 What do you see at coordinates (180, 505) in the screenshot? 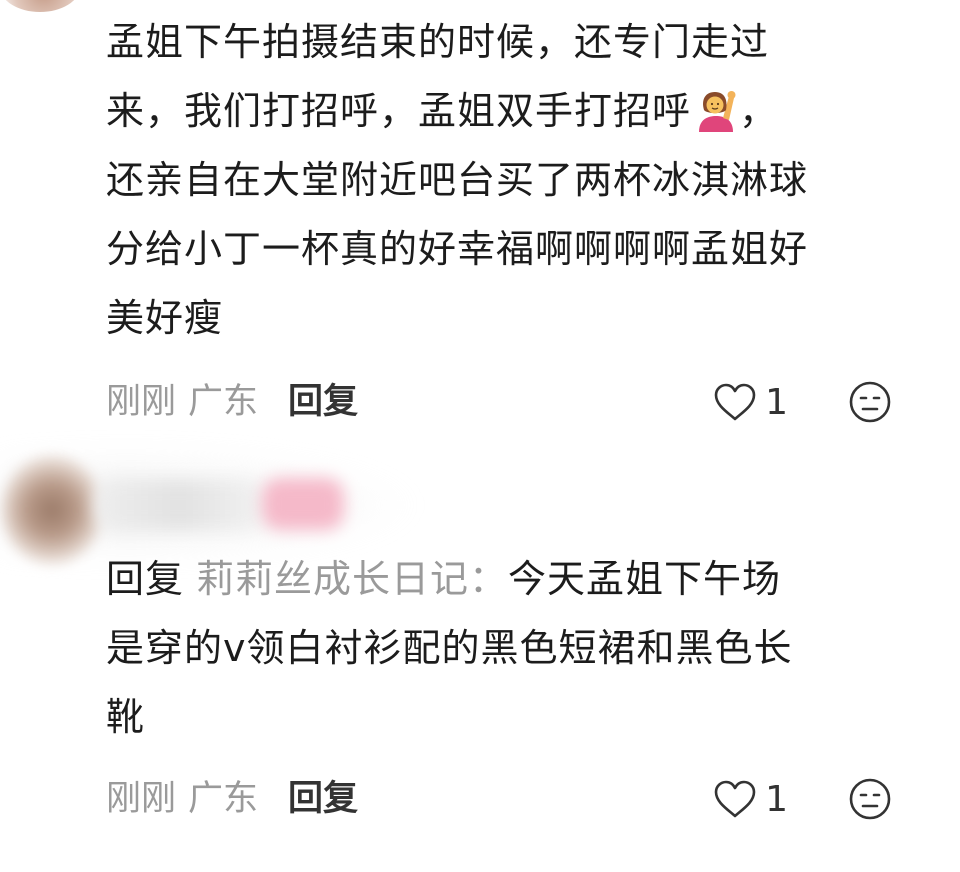
I see `blurred-username` at bounding box center [180, 505].